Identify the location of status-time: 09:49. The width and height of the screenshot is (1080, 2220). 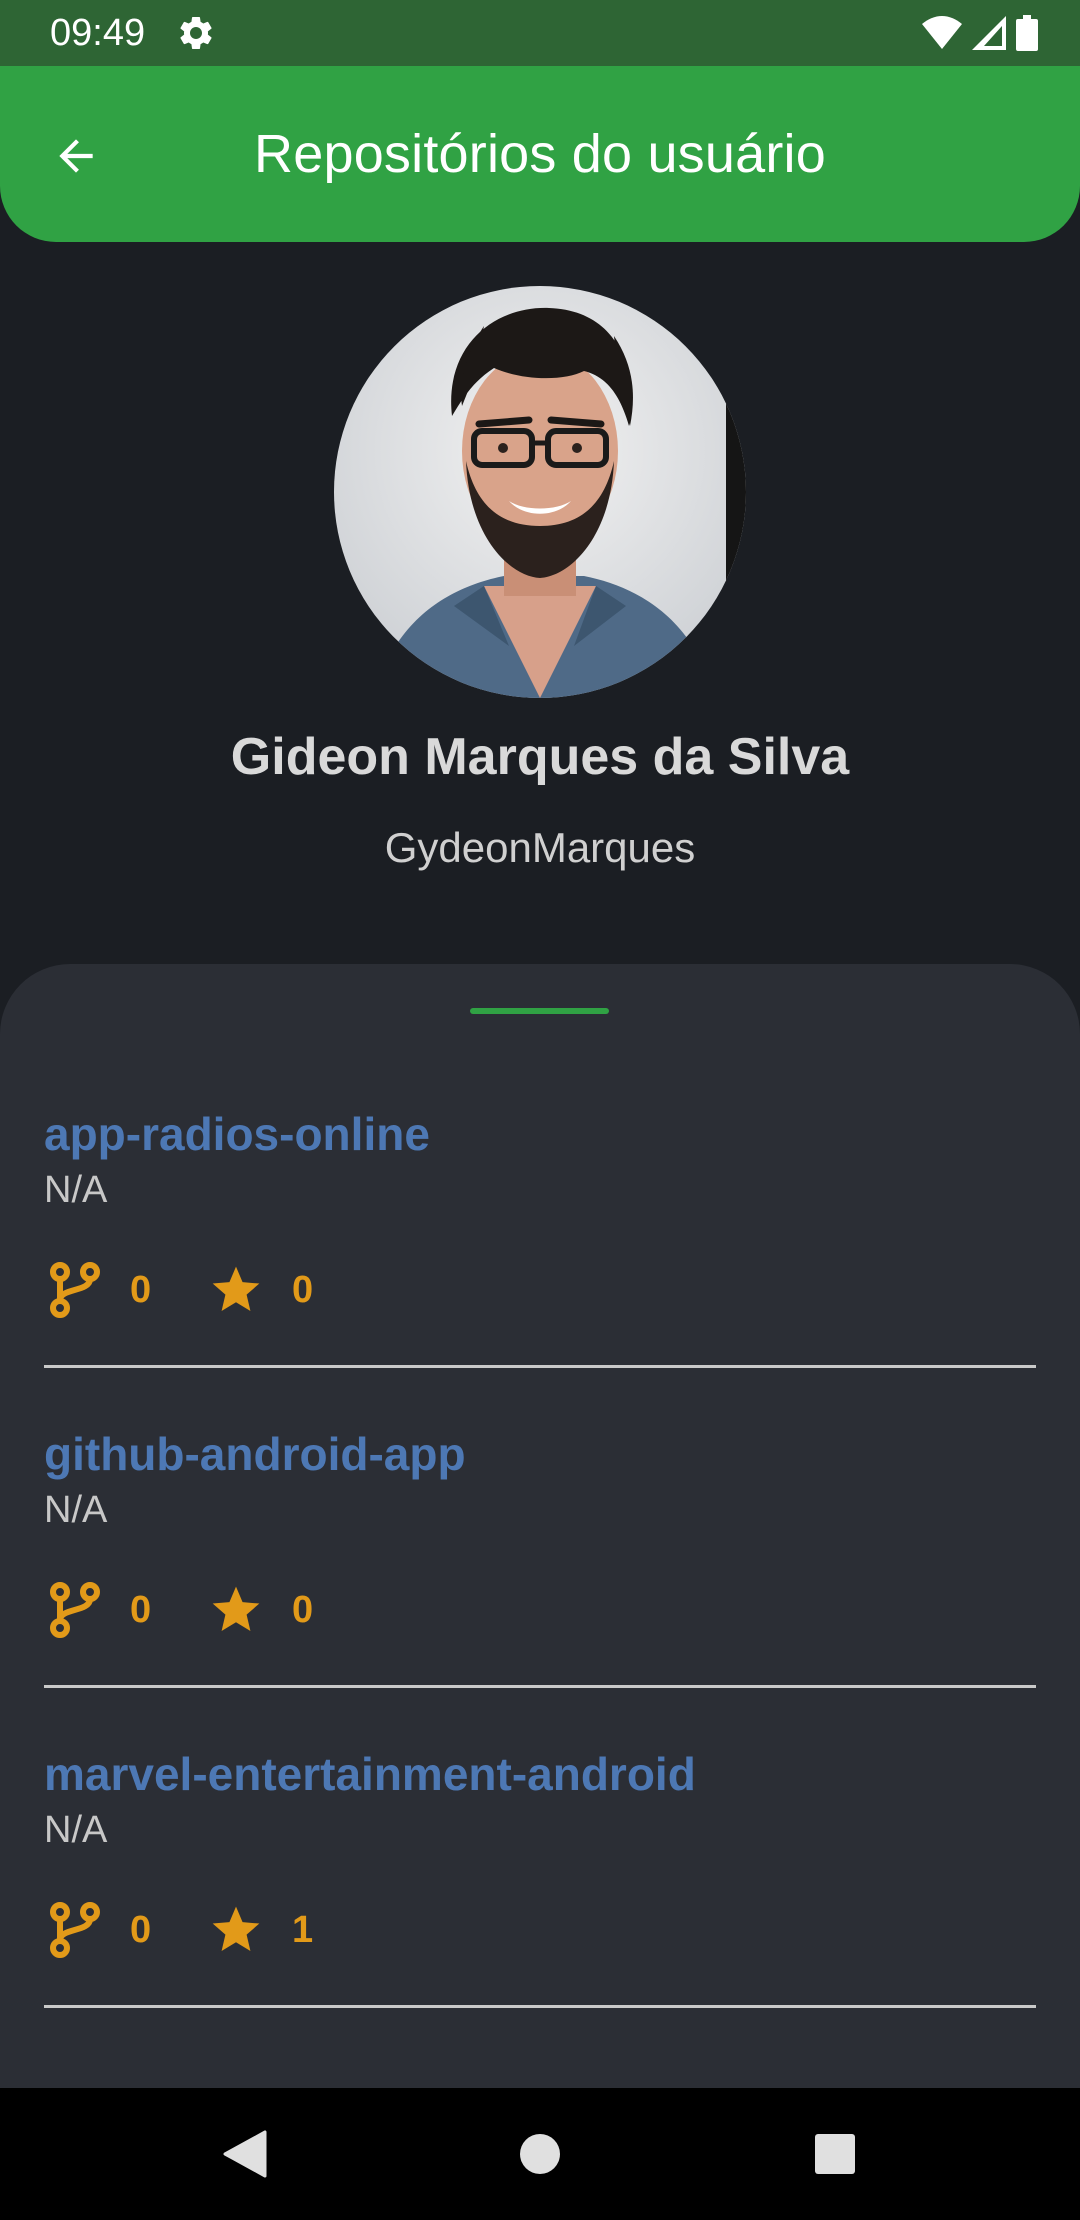
(98, 33).